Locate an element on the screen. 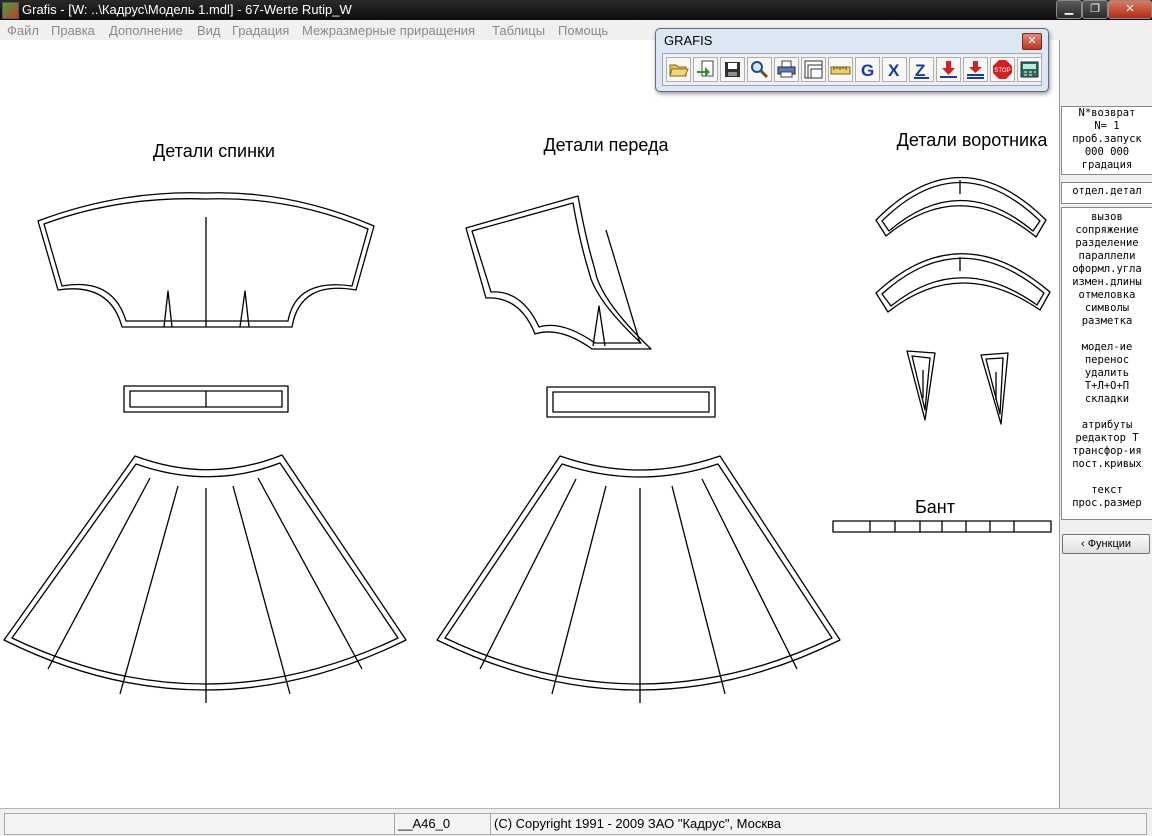 This screenshot has height=836, width=1152. download-icon is located at coordinates (948, 69).